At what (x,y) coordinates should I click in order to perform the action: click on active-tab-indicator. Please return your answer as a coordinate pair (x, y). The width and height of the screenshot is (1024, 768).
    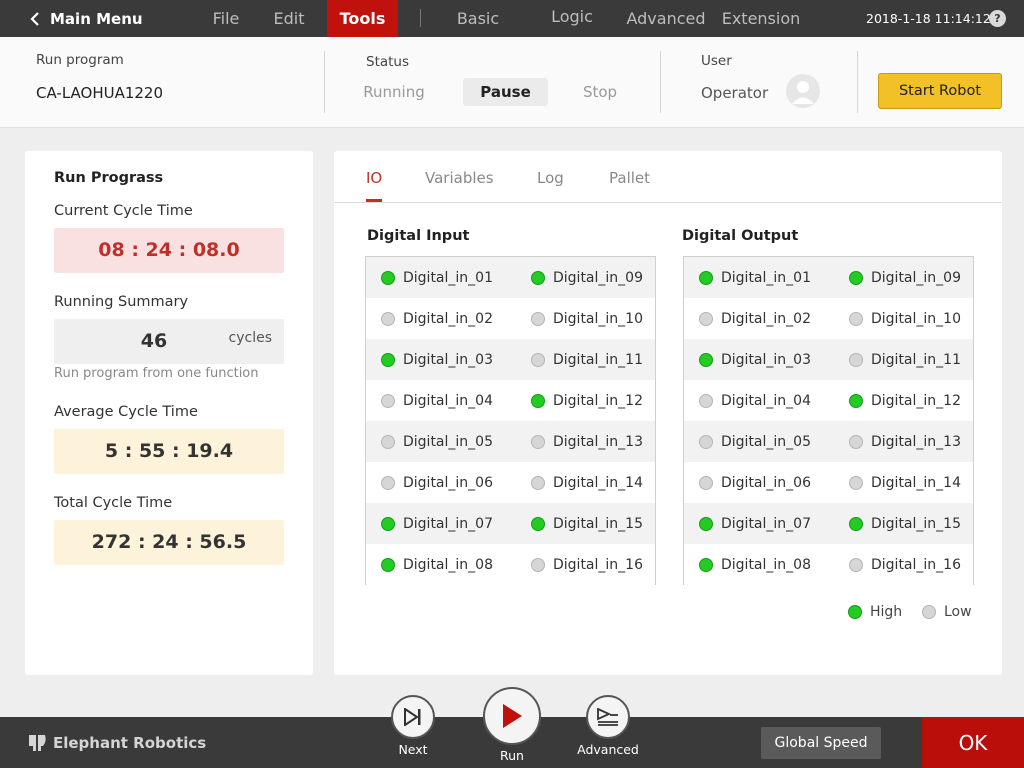
    Looking at the image, I should click on (374, 200).